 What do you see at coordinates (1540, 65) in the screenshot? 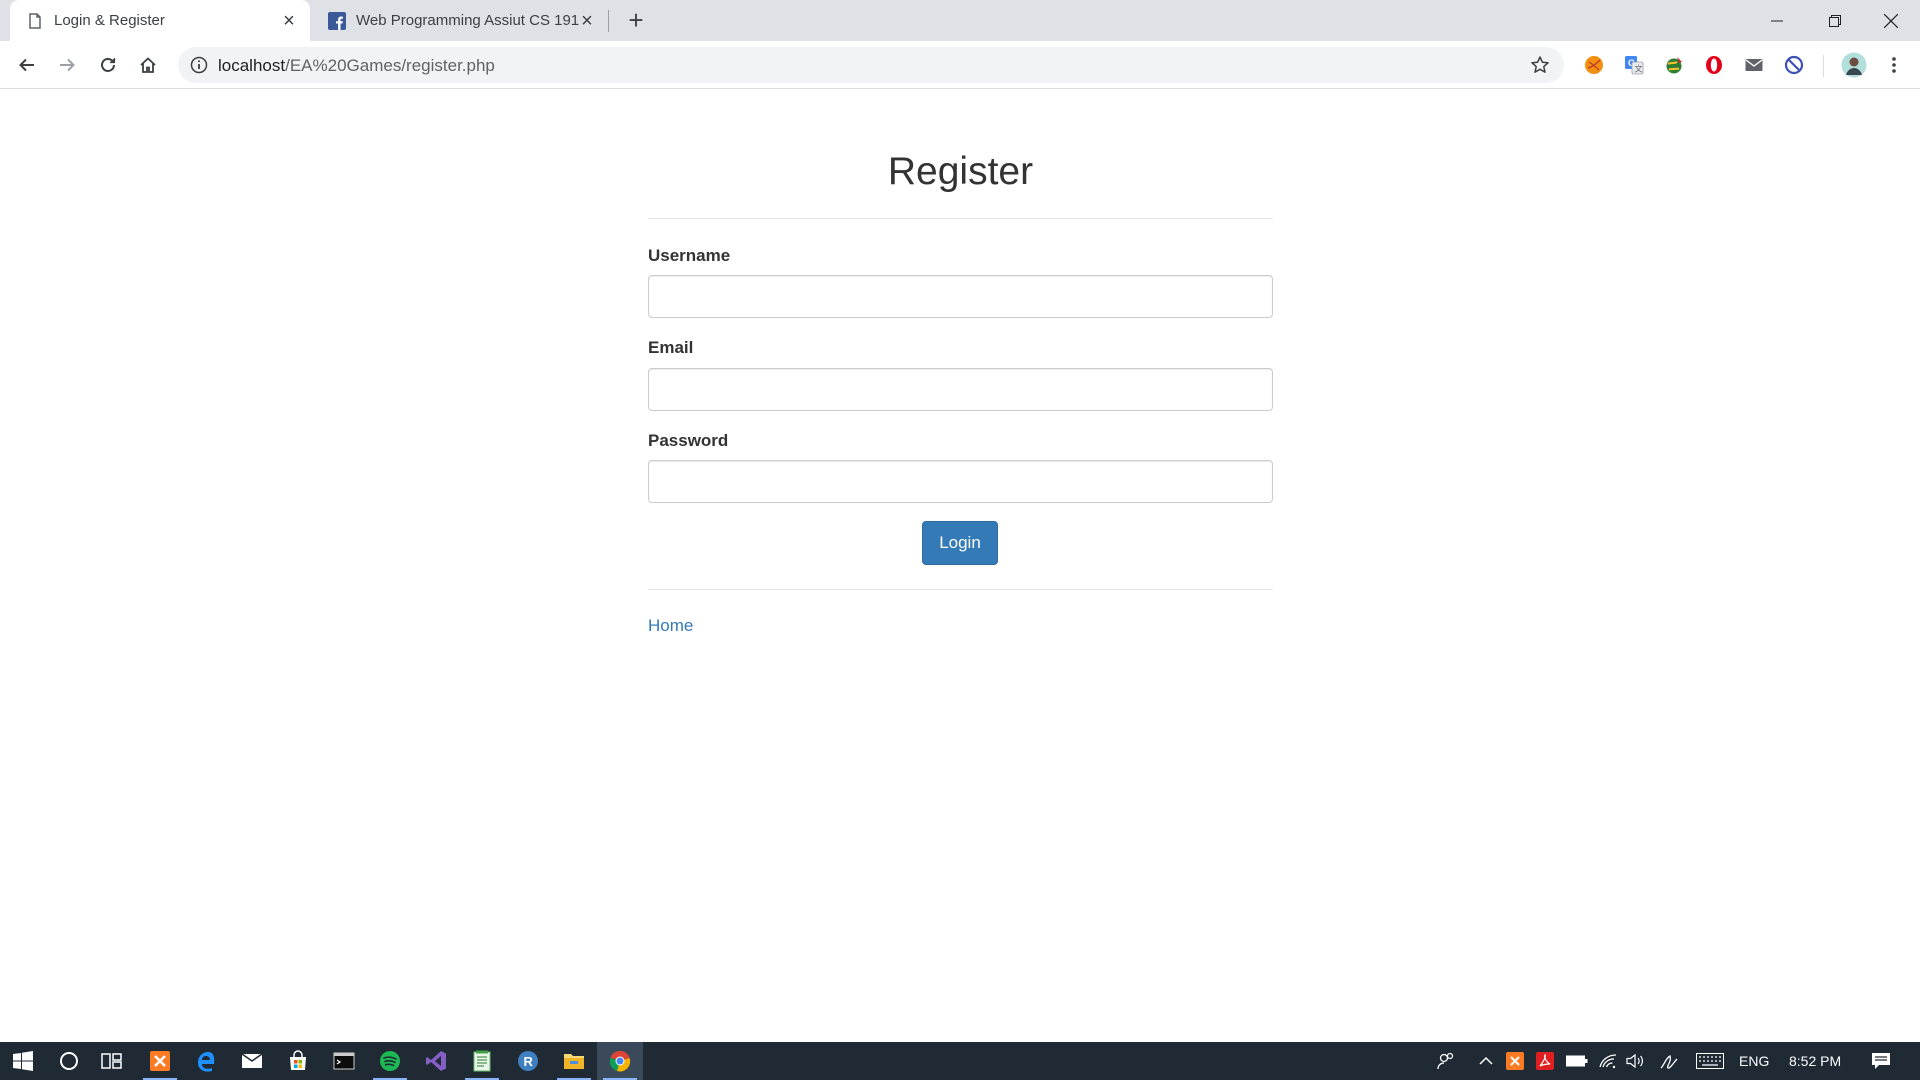
I see `star-icon` at bounding box center [1540, 65].